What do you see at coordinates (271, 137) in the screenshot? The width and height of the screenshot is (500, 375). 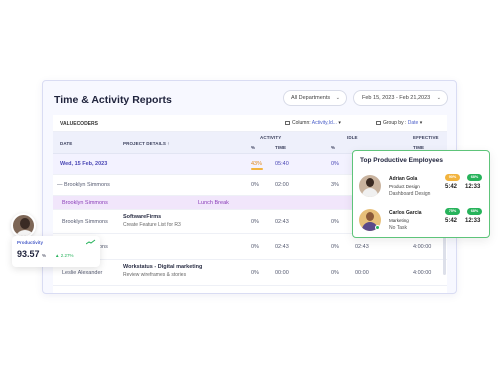 I see `header-activity: ACTIVITY` at bounding box center [271, 137].